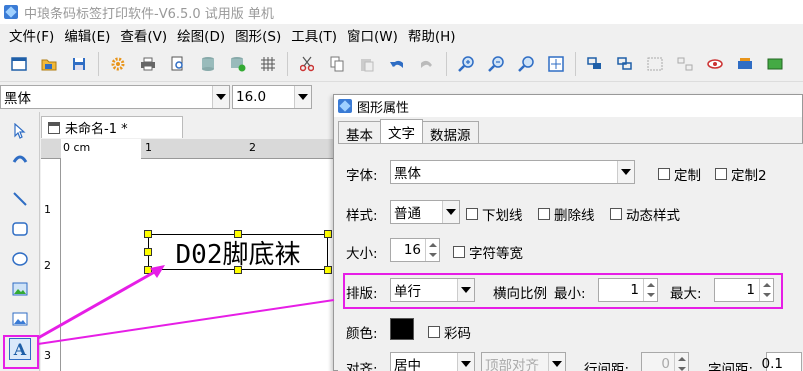 This screenshot has height=371, width=803. What do you see at coordinates (307, 64) in the screenshot?
I see `cut-icon` at bounding box center [307, 64].